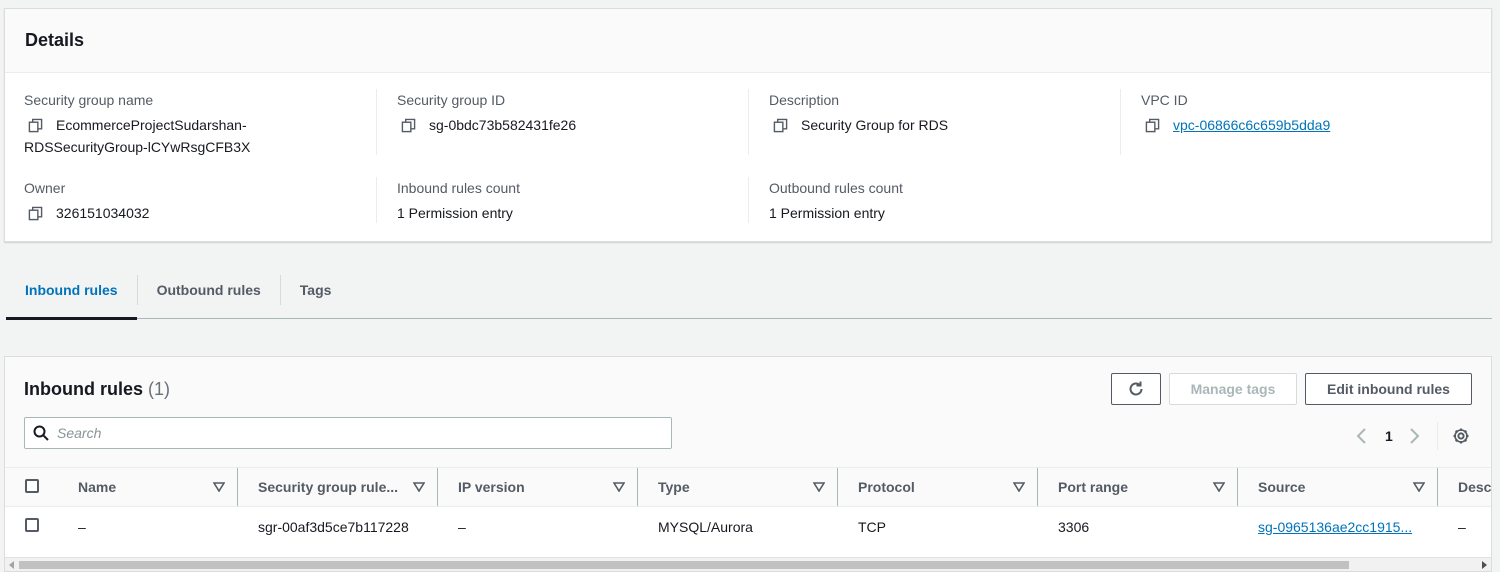  What do you see at coordinates (89, 100) in the screenshot?
I see `sg-name-label: Security group name` at bounding box center [89, 100].